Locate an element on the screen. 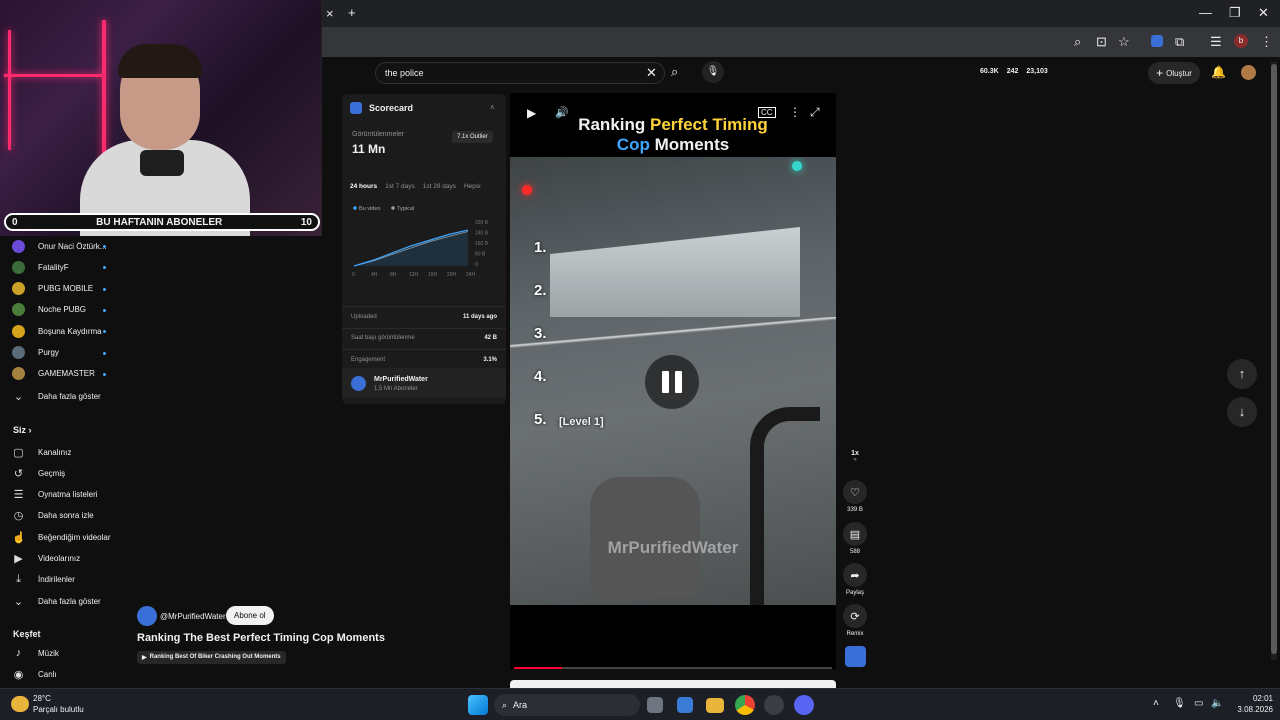 The width and height of the screenshot is (1280, 720). speed-button: 1x » is located at coordinates (855, 456).